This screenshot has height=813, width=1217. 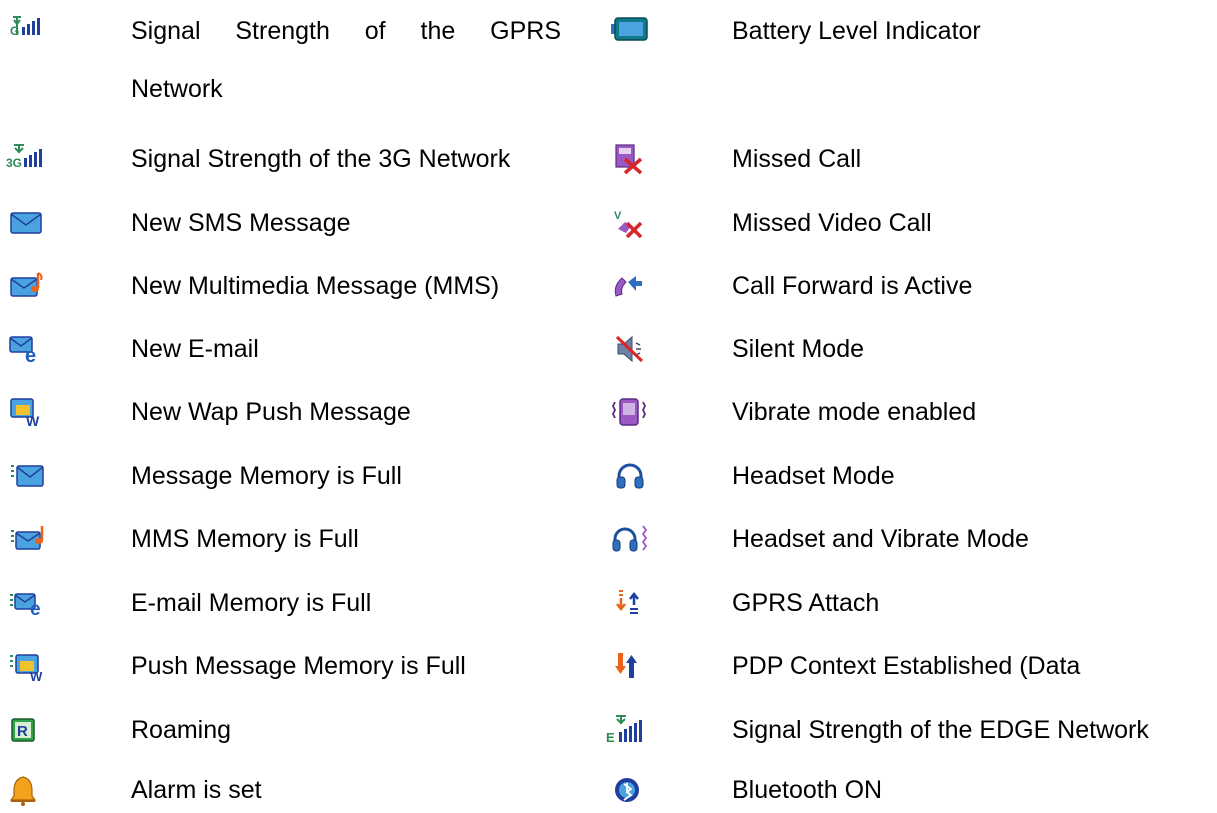 I want to click on gprs-signal-label: Signal Strength of the GPRS Network, so click(x=346, y=60).